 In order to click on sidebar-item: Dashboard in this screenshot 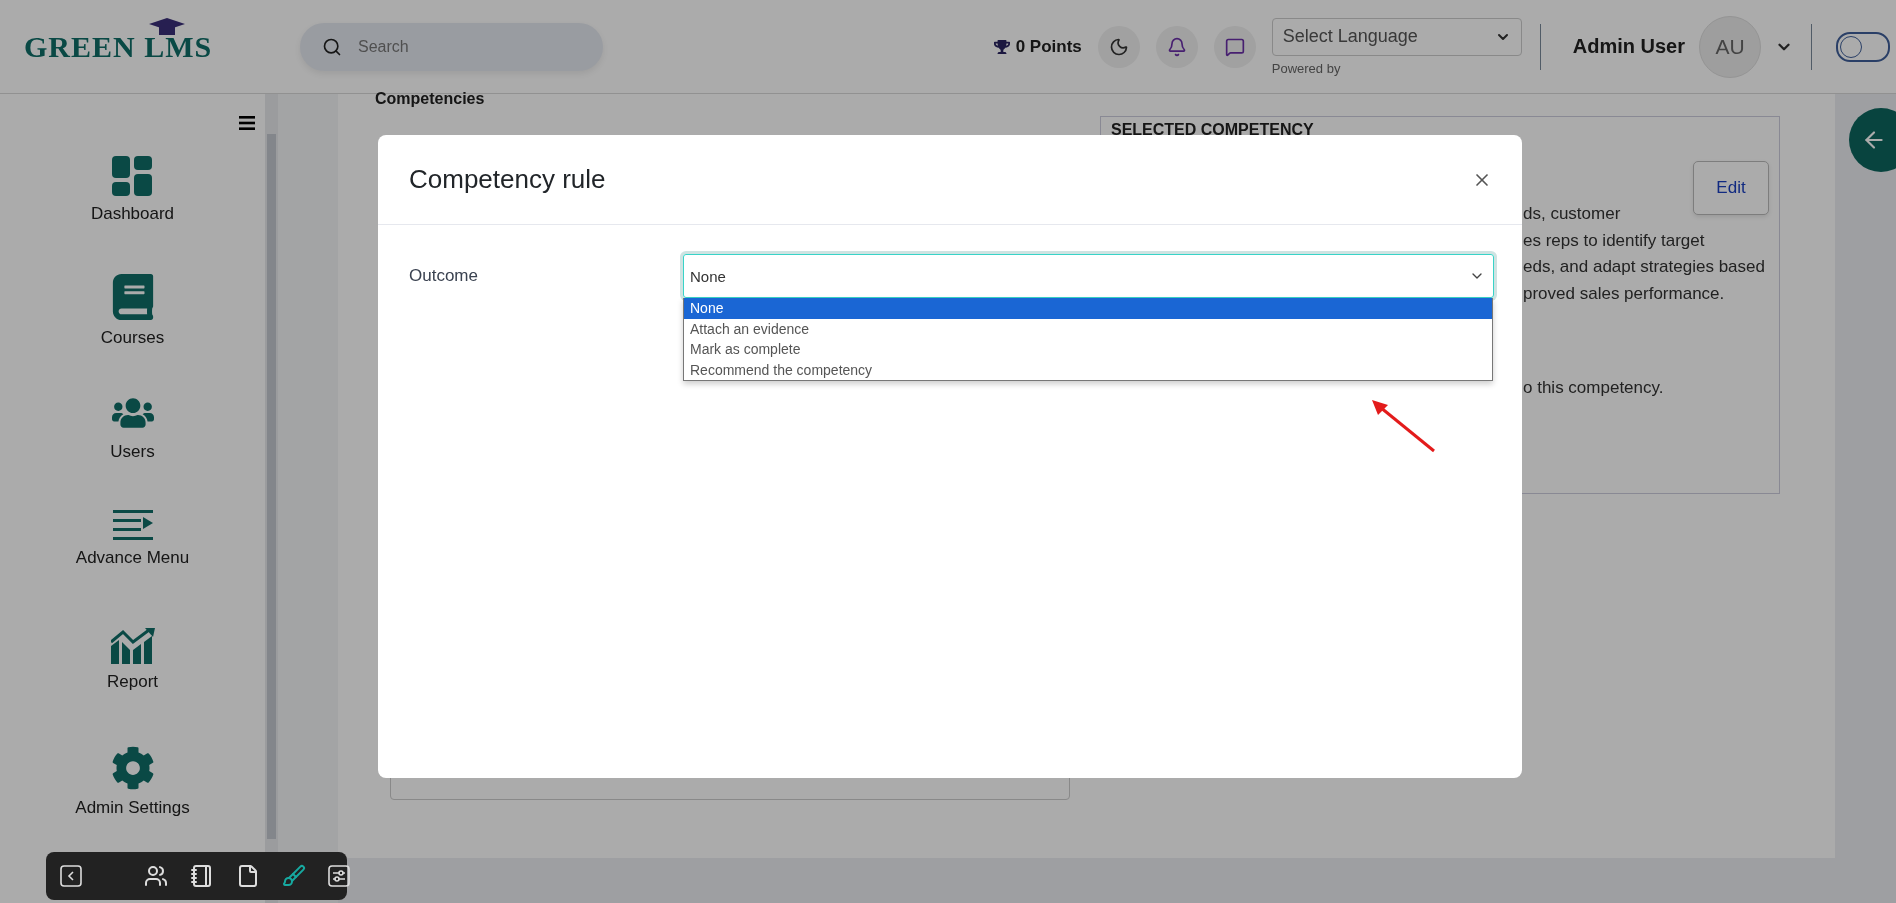, I will do `click(132, 204)`.